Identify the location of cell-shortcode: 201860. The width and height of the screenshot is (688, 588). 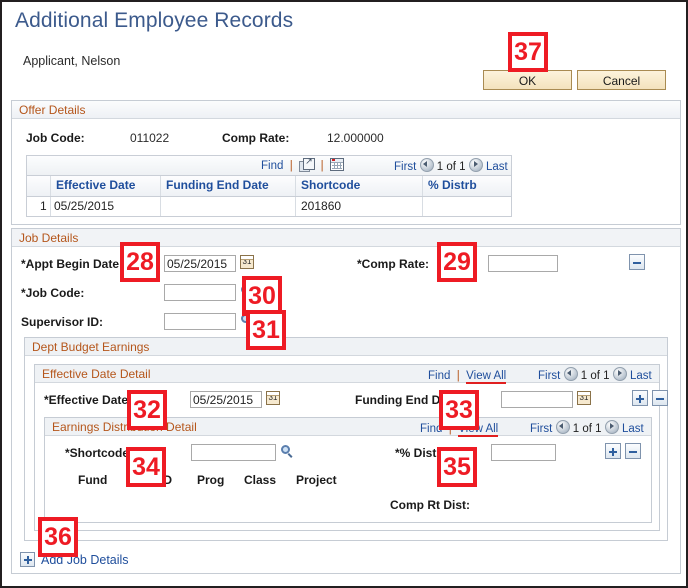
(321, 206).